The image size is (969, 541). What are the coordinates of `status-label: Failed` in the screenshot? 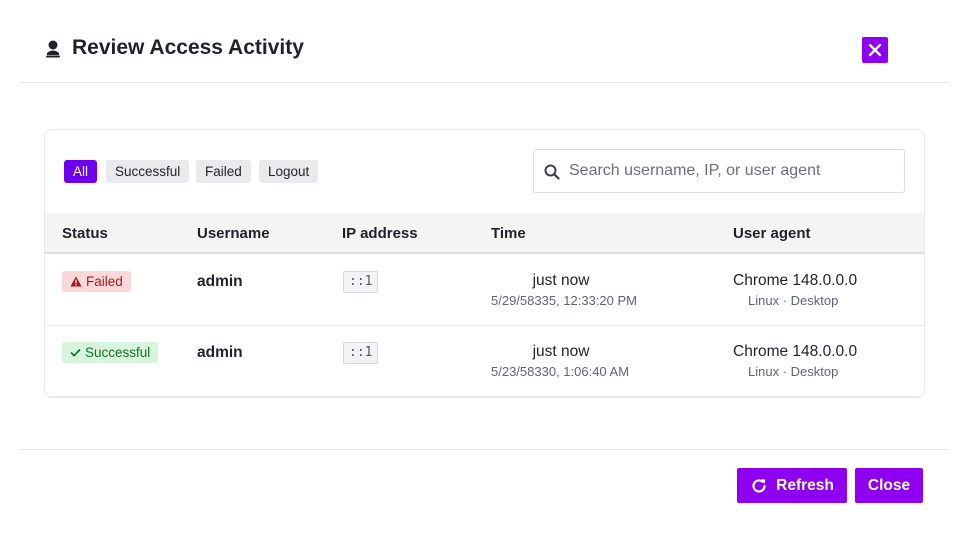 It's located at (104, 281).